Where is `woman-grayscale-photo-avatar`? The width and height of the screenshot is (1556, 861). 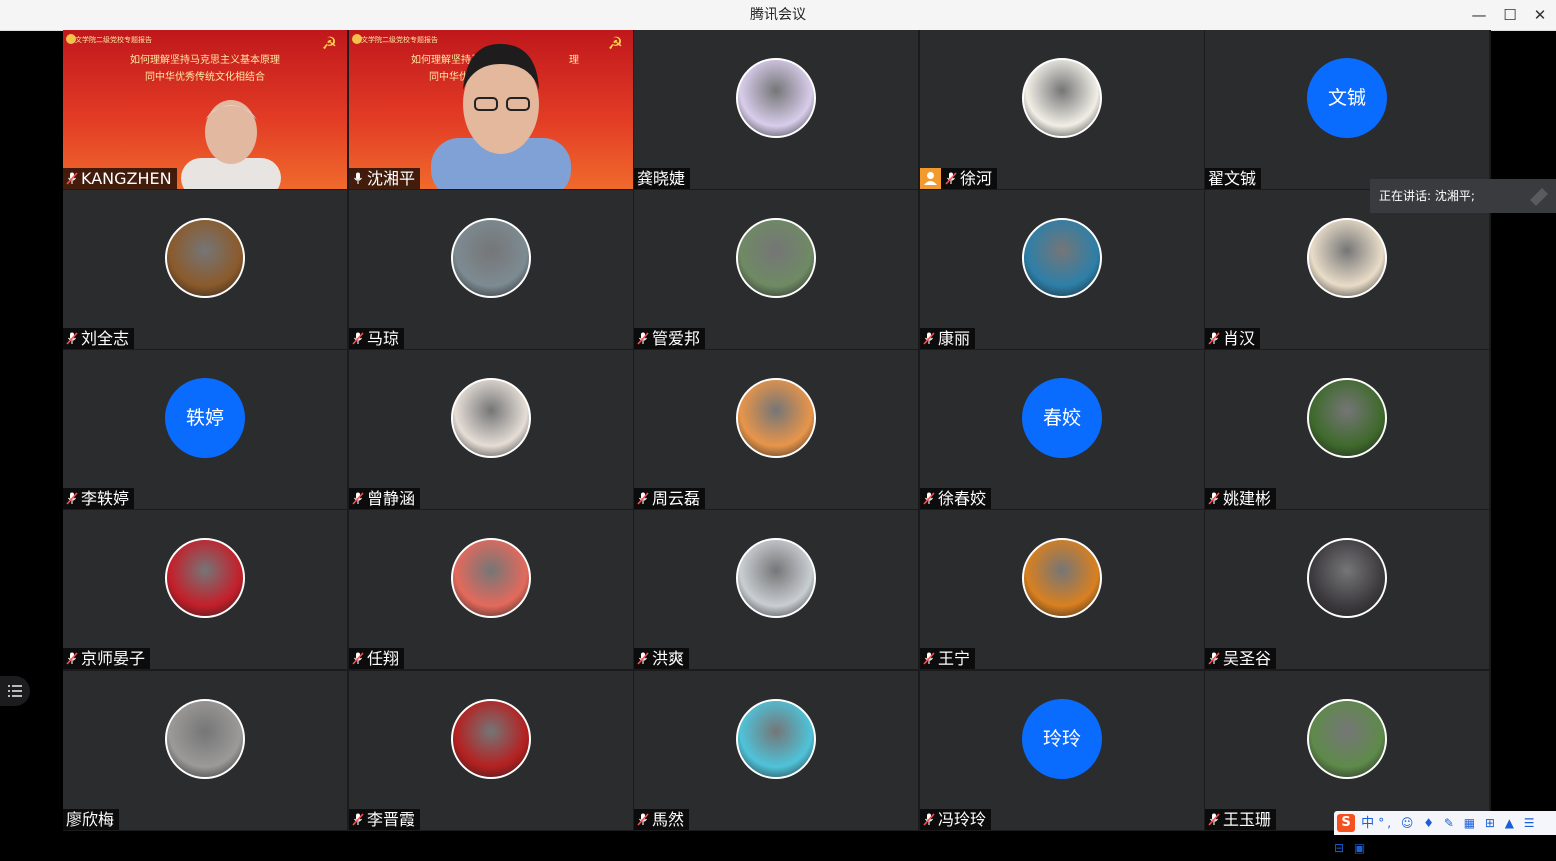
woman-grayscale-photo-avatar is located at coordinates (205, 739).